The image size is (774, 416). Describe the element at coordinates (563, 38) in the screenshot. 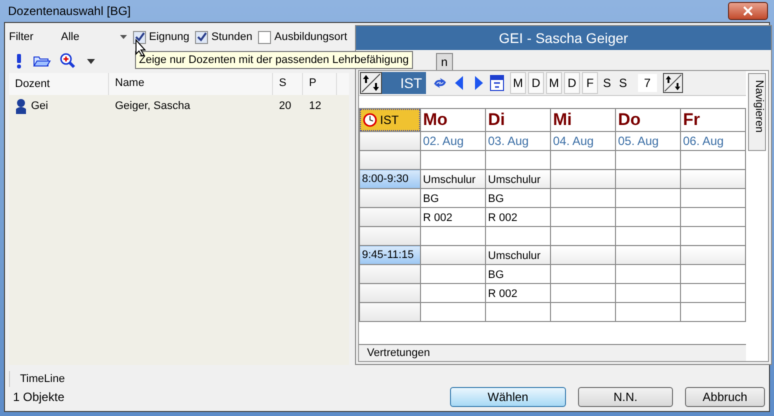

I see `detail-title: GEI - Sascha Geiger` at that location.